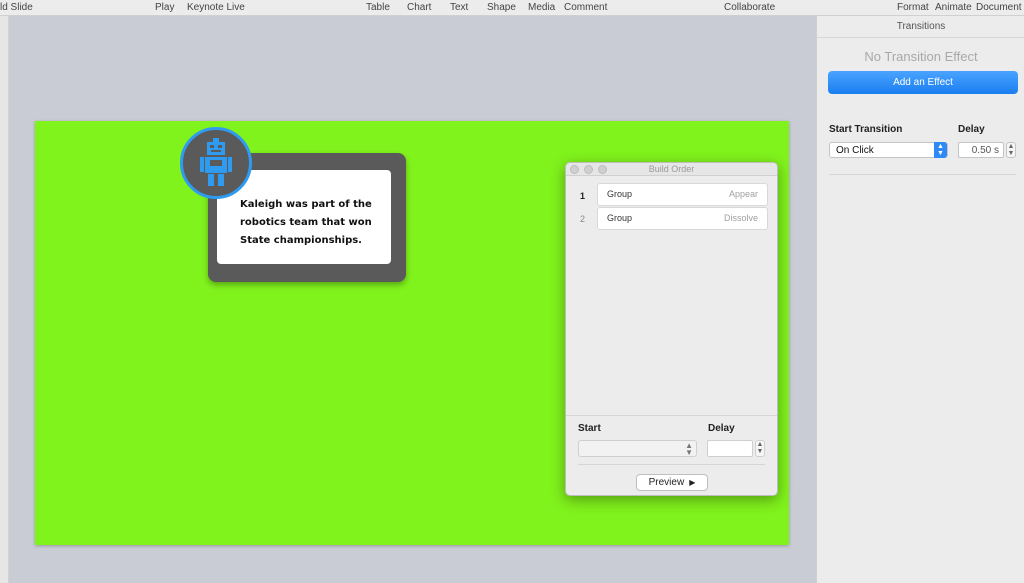 The width and height of the screenshot is (1024, 583). I want to click on build-order-titlebar: Build Order, so click(671, 169).